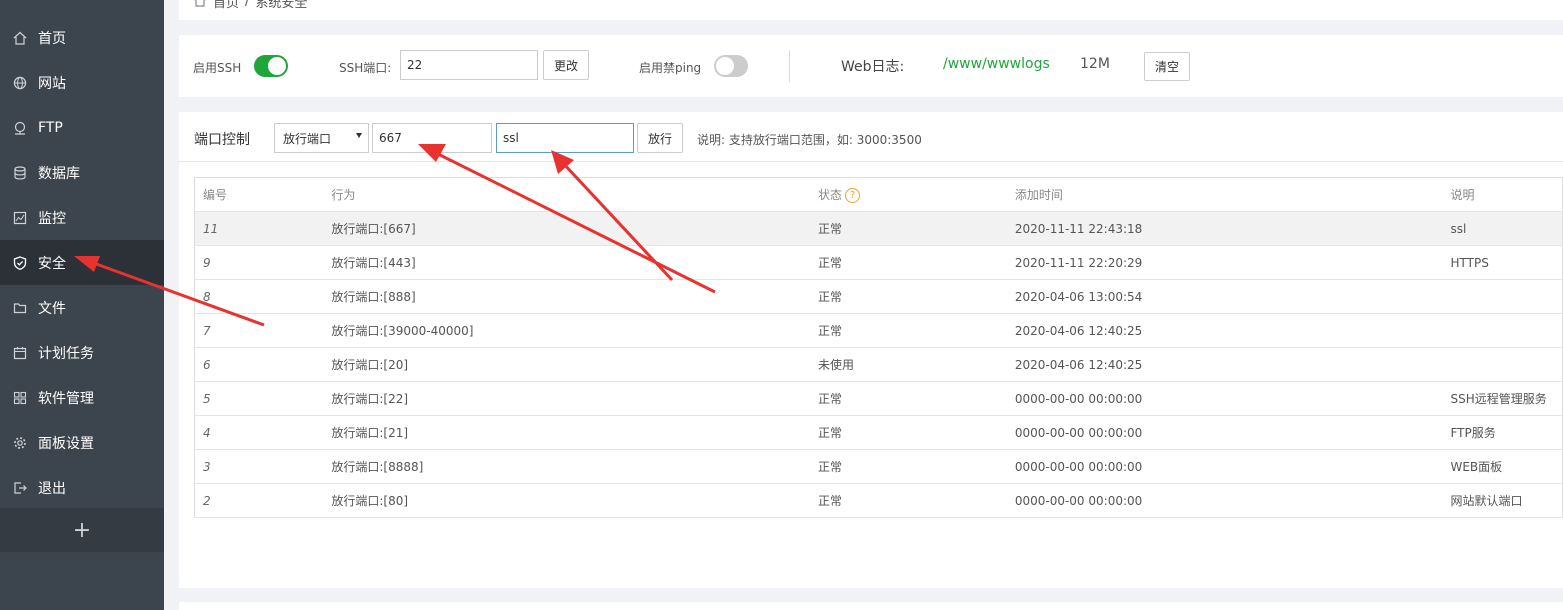 The width and height of the screenshot is (1563, 610). I want to click on cell-id: 9, so click(259, 262).